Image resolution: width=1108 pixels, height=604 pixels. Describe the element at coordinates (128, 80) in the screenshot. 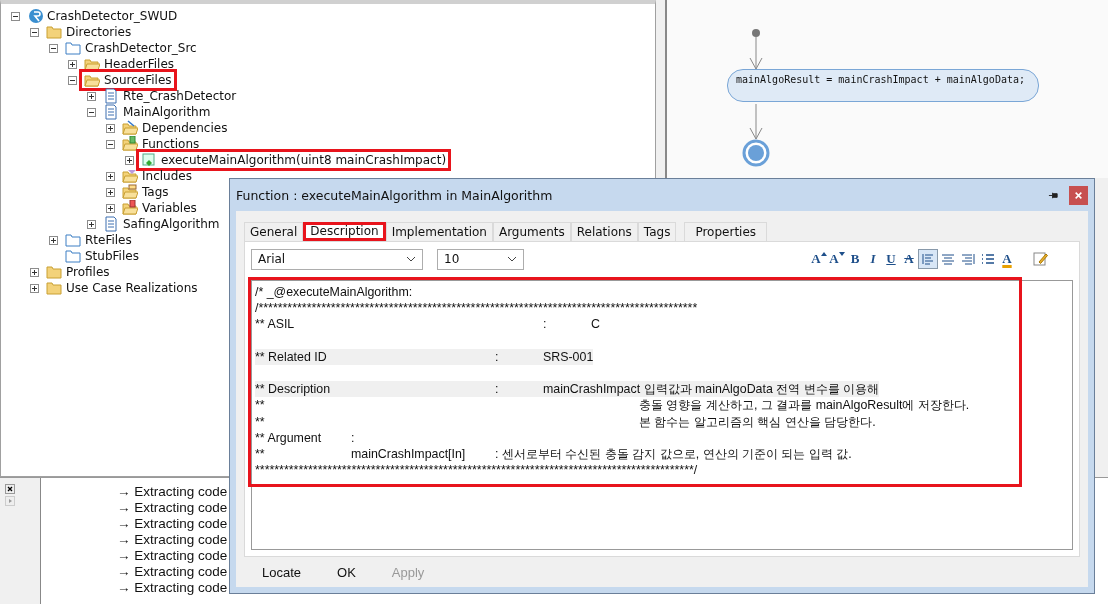

I see `tree-item: SourceFiles` at that location.